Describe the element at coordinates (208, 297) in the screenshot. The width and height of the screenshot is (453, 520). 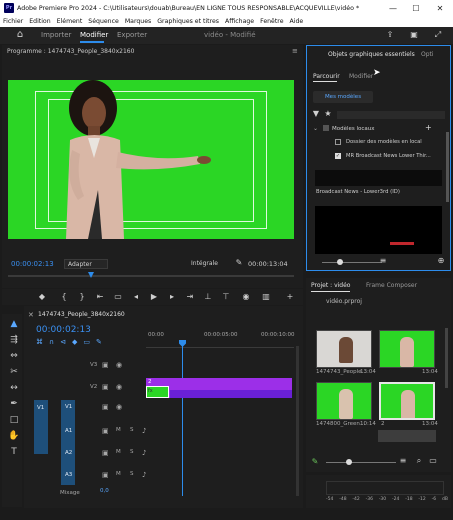
I see `lift-icon: ⊥` at that location.